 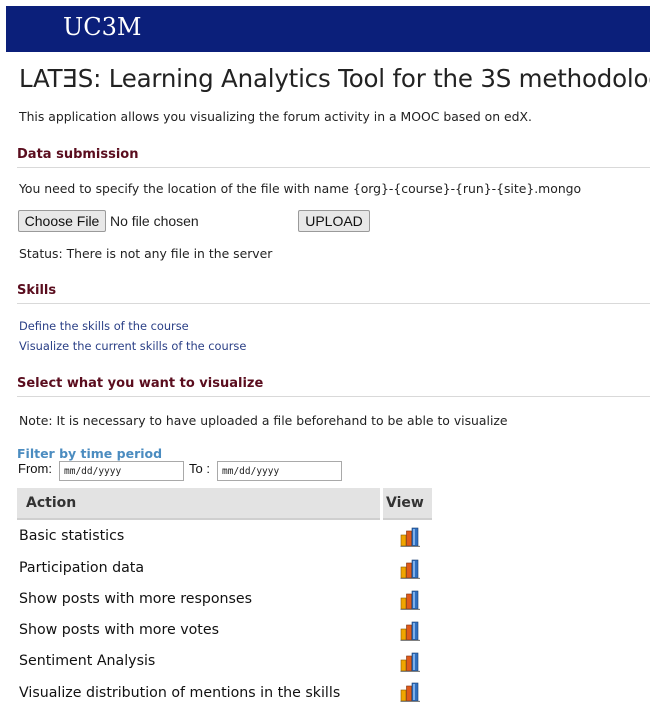 What do you see at coordinates (154, 221) in the screenshot?
I see `file-status-text: No file chosen` at bounding box center [154, 221].